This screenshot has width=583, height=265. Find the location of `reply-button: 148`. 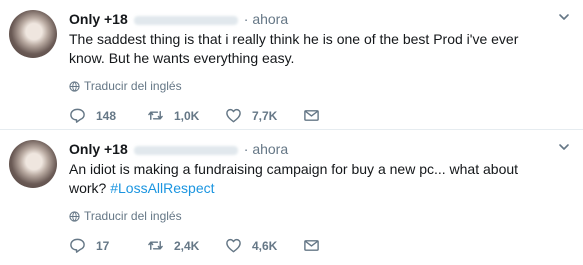

reply-button: 148 is located at coordinates (108, 115).